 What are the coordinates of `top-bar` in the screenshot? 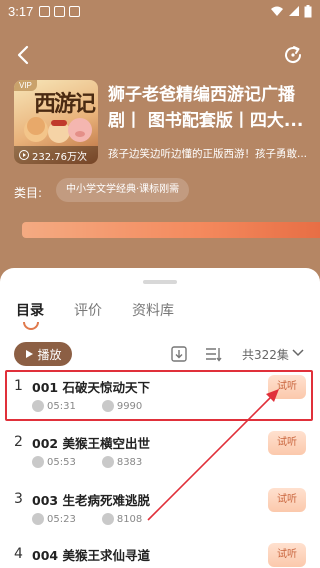 It's located at (160, 55).